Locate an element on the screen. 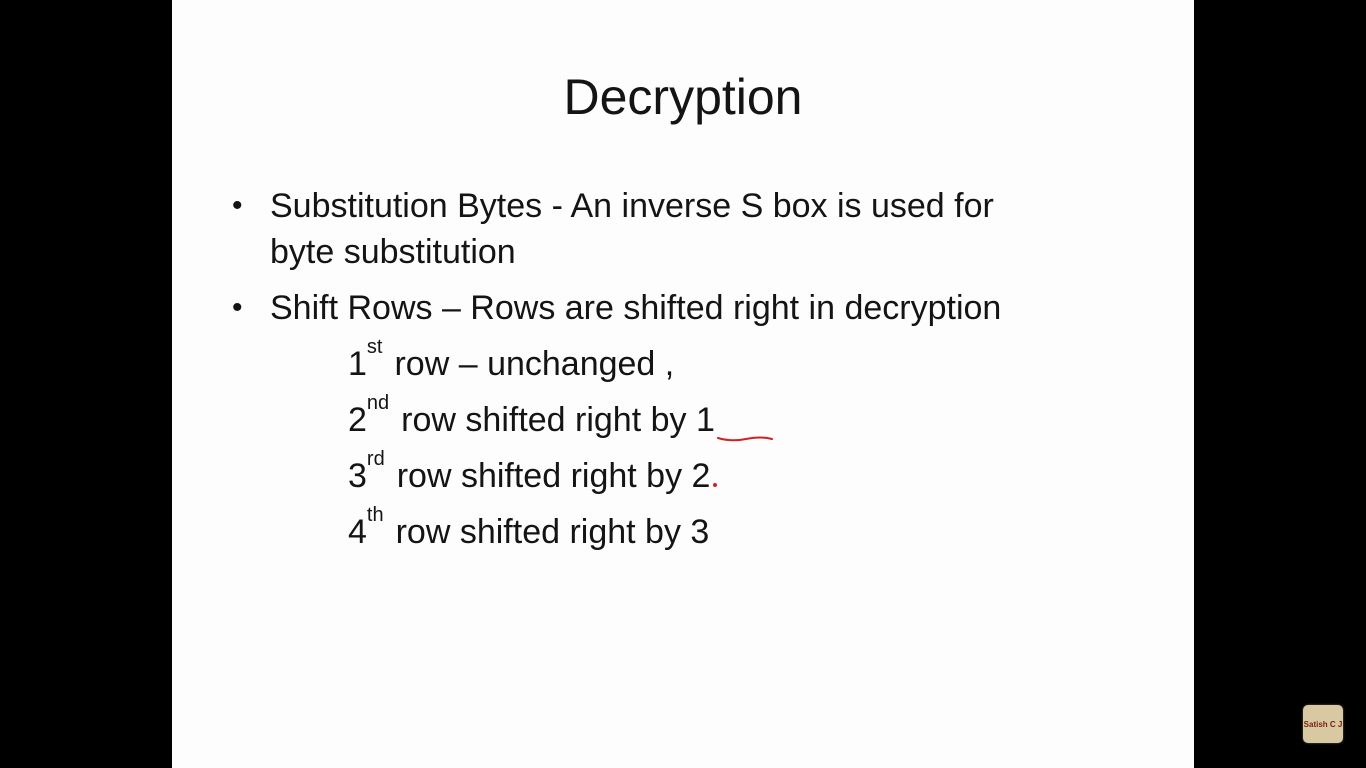 The width and height of the screenshot is (1366, 768). channel-watermark: Satish C J is located at coordinates (1323, 724).